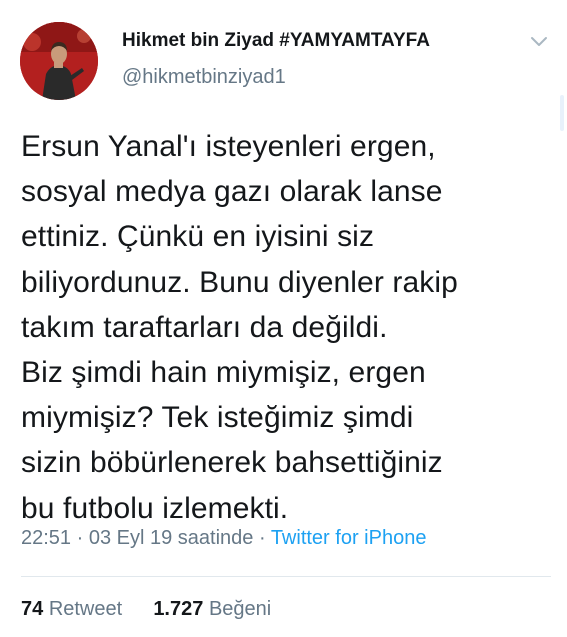  I want to click on tweet-text-line: biliyordunuz. Bunu diyenler rakip, so click(239, 282).